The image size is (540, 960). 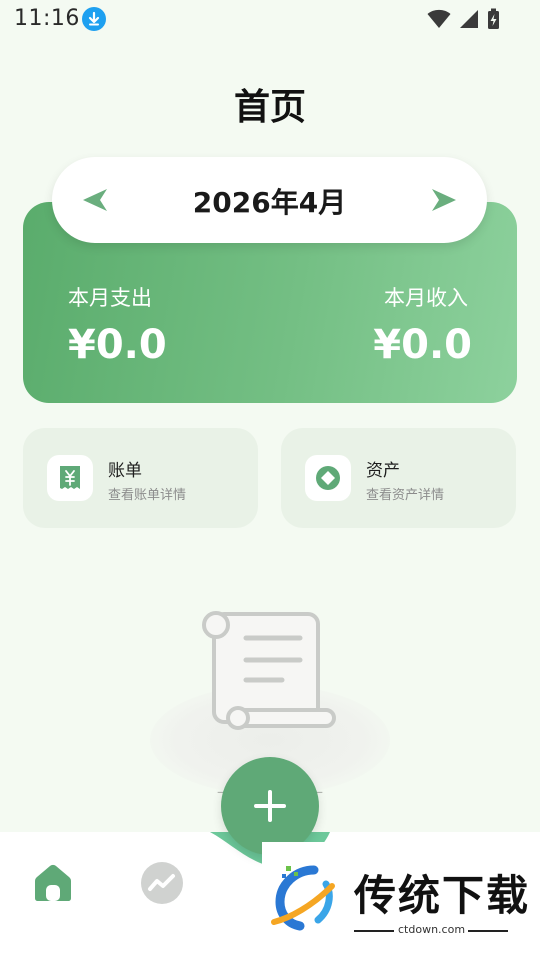 What do you see at coordinates (269, 670) in the screenshot?
I see `scroll-icon` at bounding box center [269, 670].